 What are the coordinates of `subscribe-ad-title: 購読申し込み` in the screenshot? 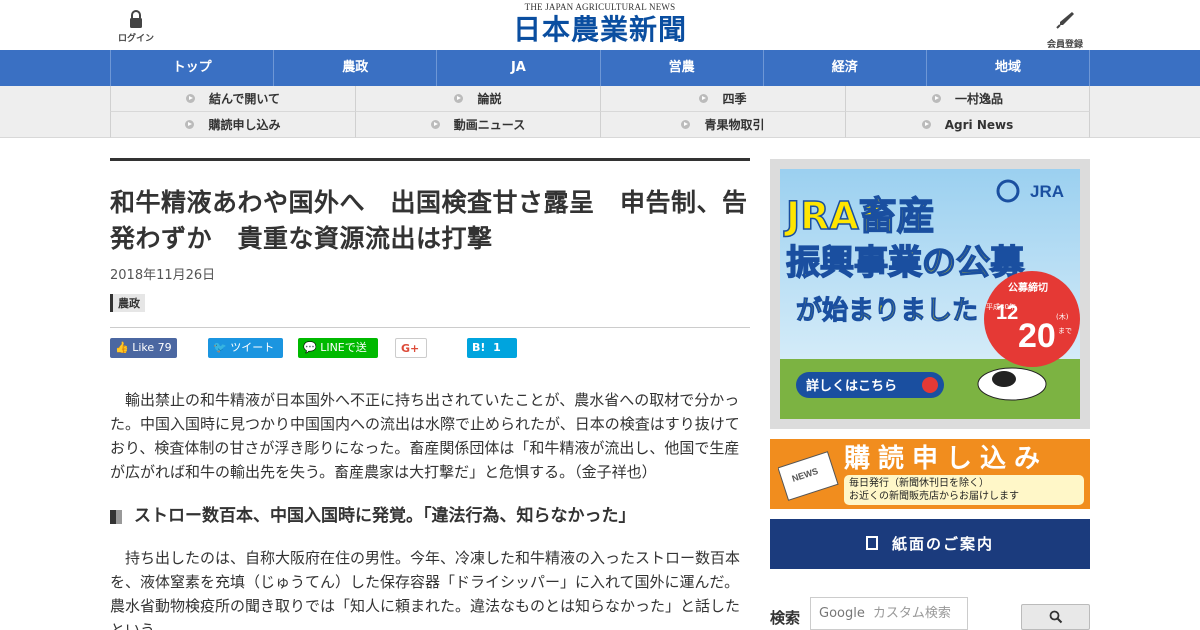 It's located at (946, 459).